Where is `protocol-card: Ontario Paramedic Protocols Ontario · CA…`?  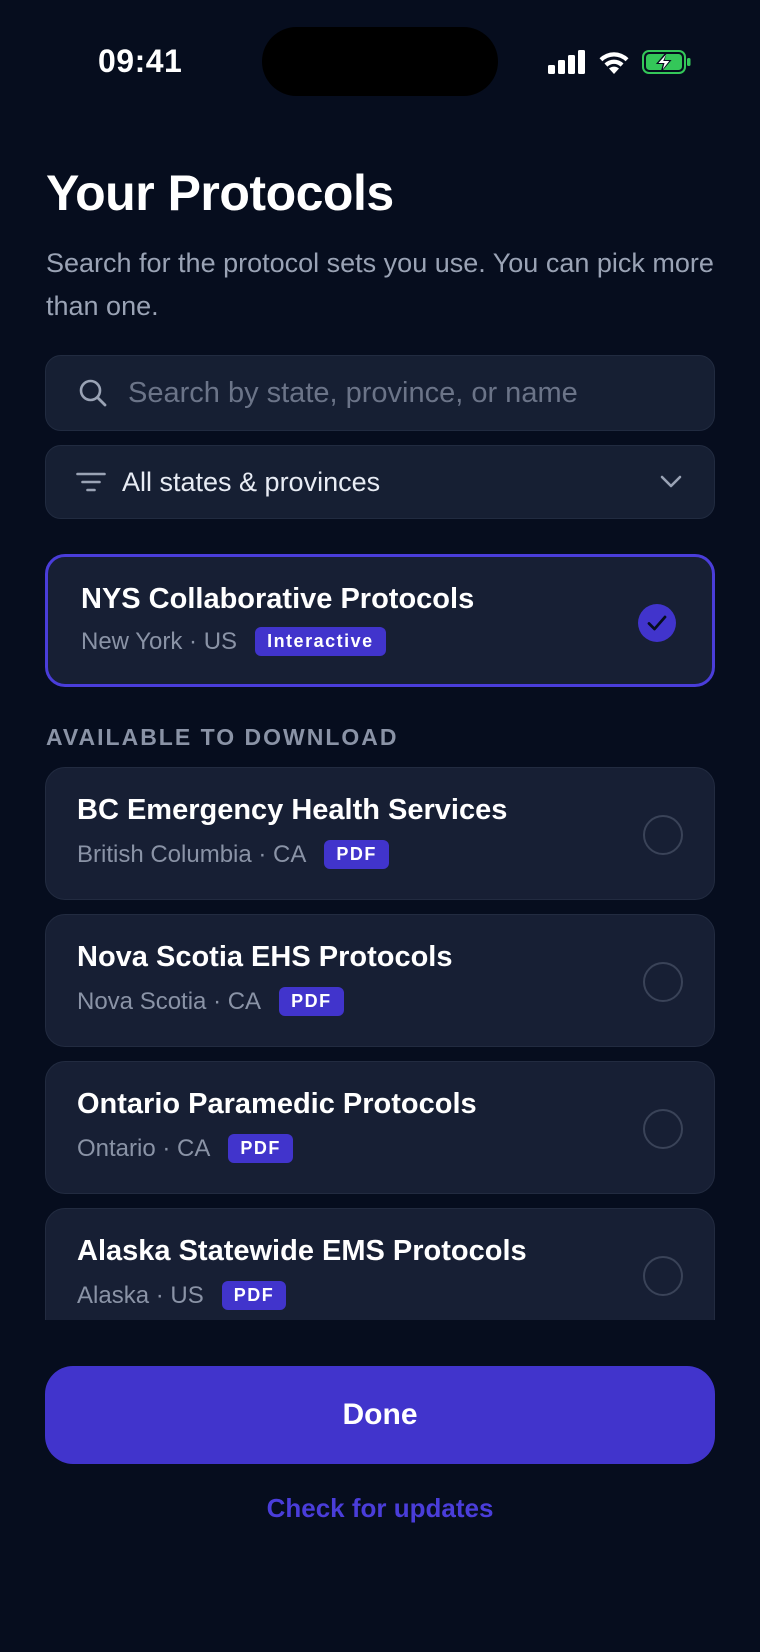 protocol-card: Ontario Paramedic Protocols Ontario · CA… is located at coordinates (380, 1127).